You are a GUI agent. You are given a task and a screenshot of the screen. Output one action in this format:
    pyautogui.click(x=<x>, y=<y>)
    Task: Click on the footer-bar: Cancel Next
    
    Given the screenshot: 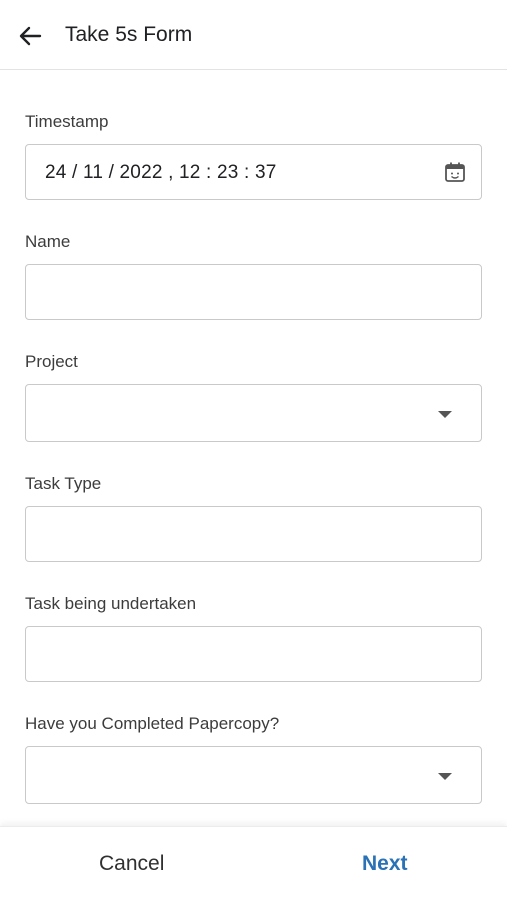 What is the action you would take?
    pyautogui.click(x=253, y=863)
    